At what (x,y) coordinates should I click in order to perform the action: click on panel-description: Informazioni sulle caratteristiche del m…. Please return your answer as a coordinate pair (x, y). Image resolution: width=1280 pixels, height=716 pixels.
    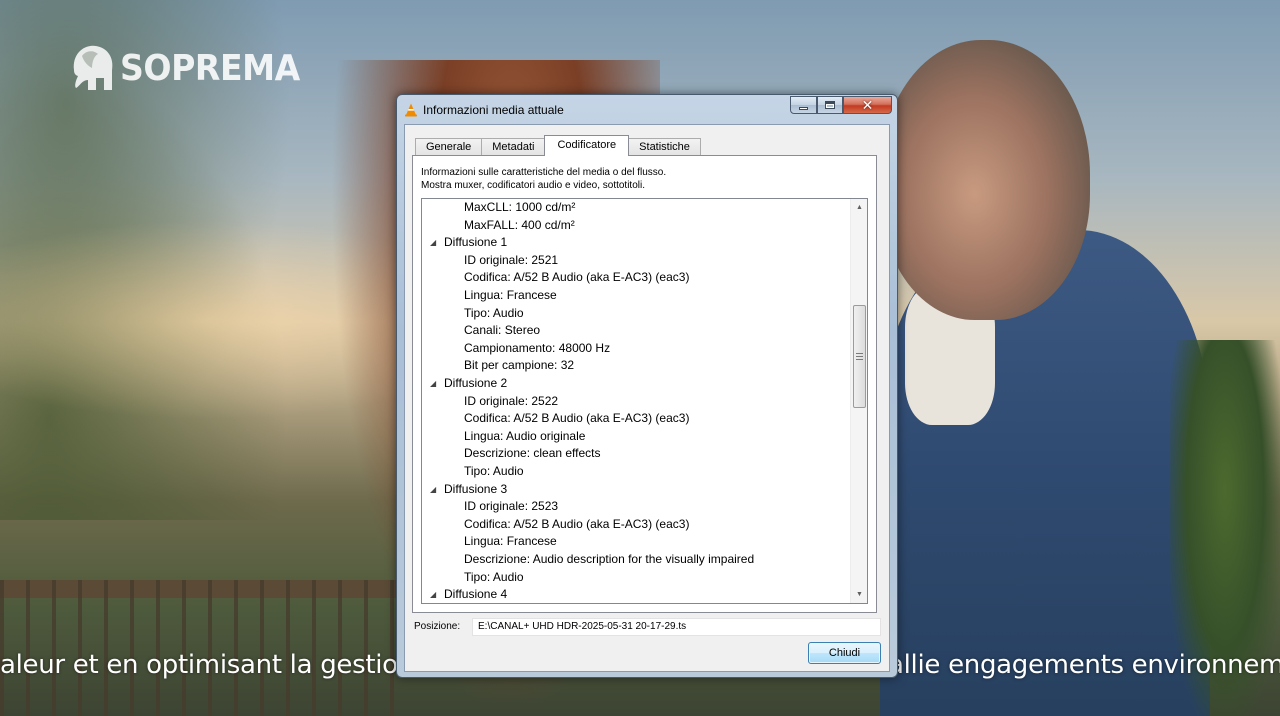
    Looking at the image, I should click on (543, 179).